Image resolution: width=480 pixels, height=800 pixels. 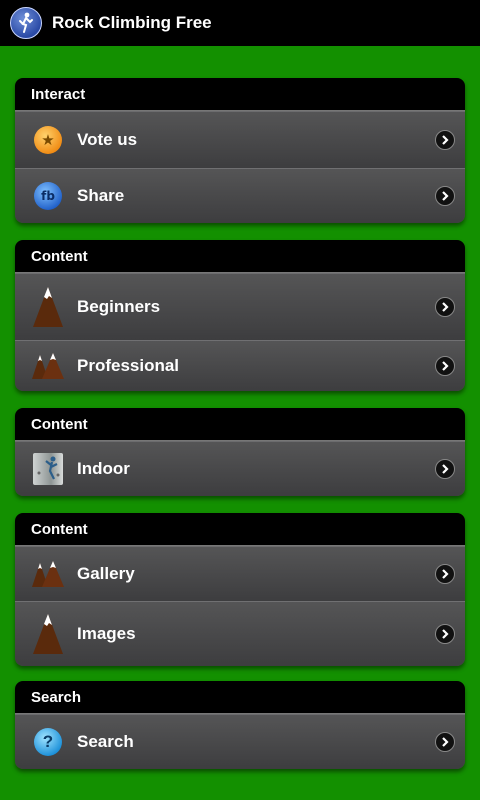 What do you see at coordinates (105, 741) in the screenshot?
I see `row-label: Search` at bounding box center [105, 741].